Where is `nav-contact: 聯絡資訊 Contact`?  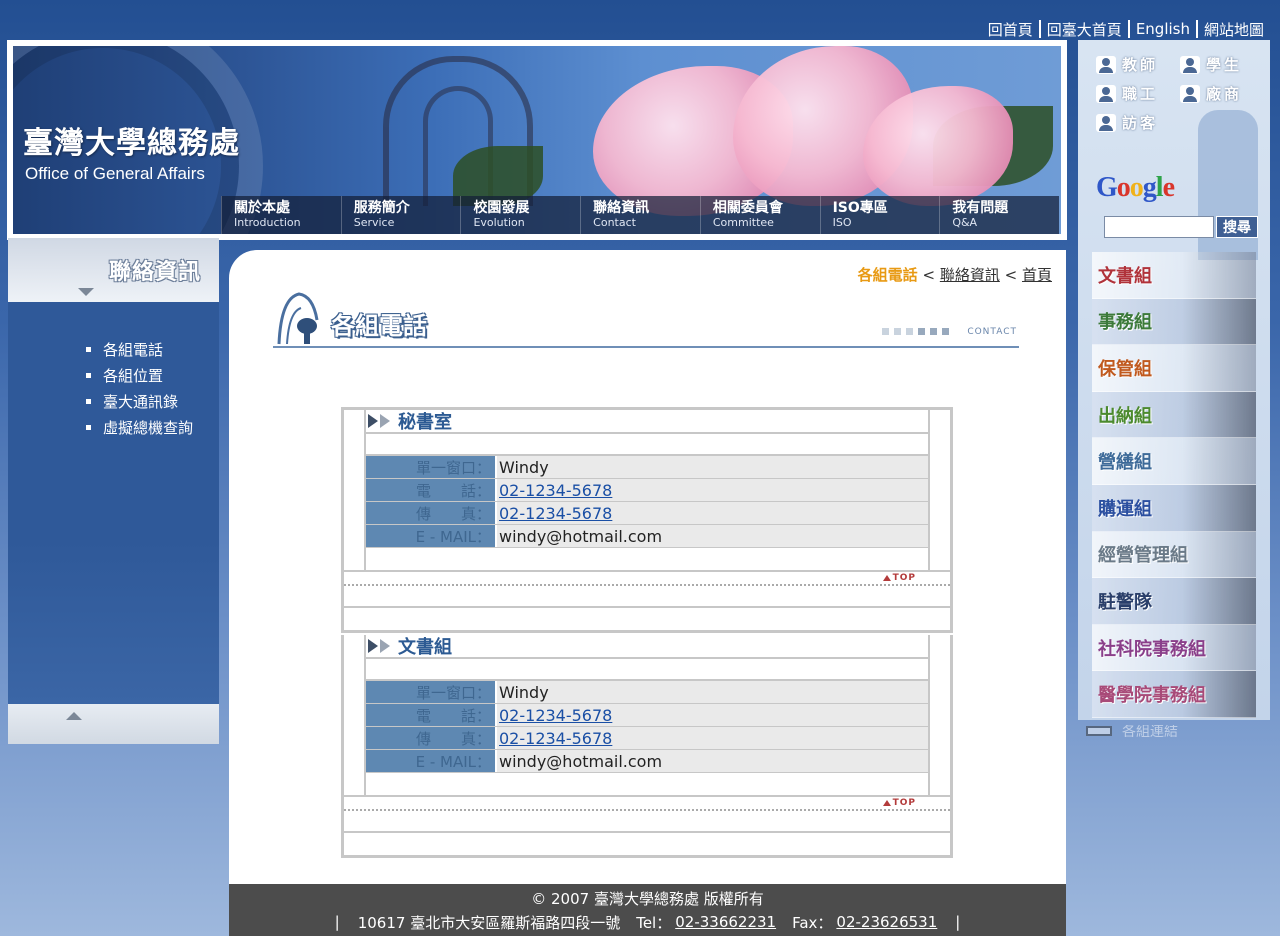
nav-contact: 聯絡資訊 Contact is located at coordinates (640, 215).